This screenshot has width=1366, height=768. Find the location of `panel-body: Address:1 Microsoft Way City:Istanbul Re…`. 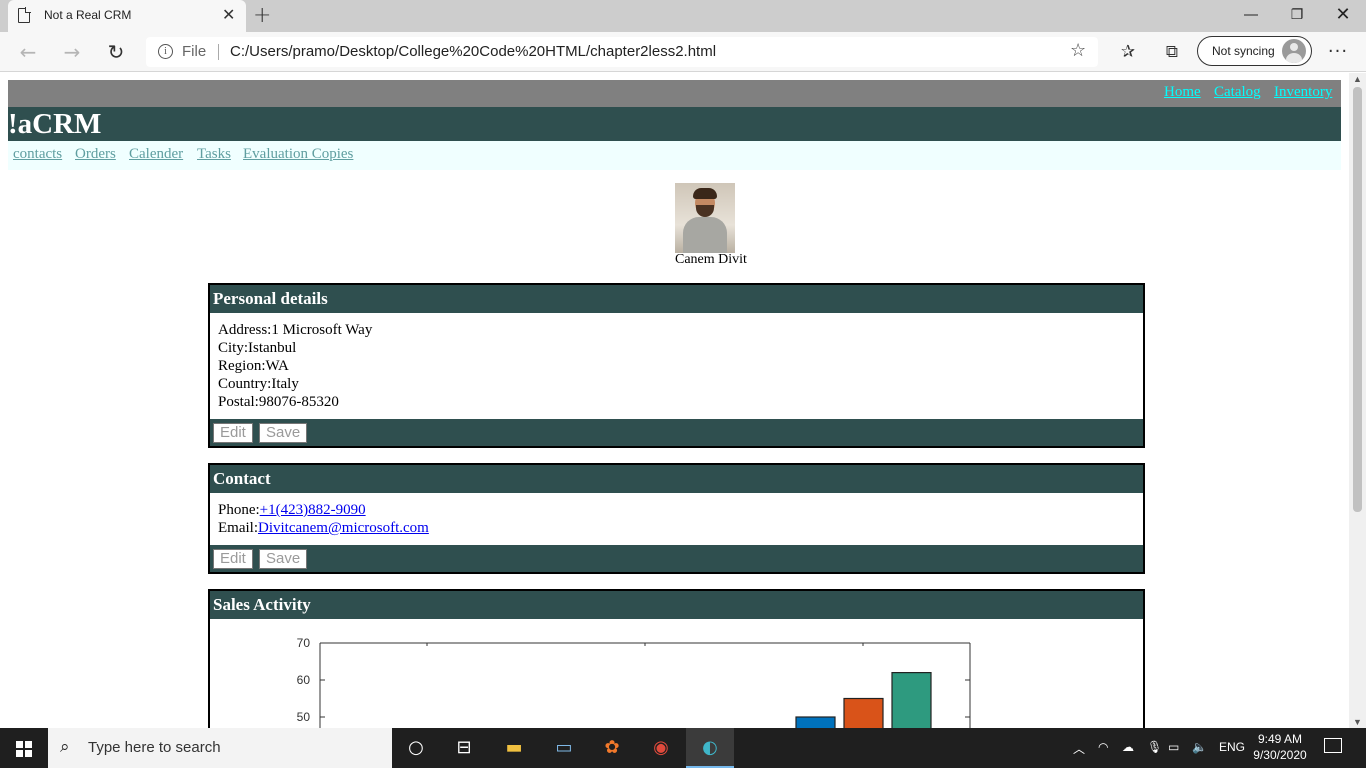

panel-body: Address:1 Microsoft Way City:Istanbul Re… is located at coordinates (676, 366).